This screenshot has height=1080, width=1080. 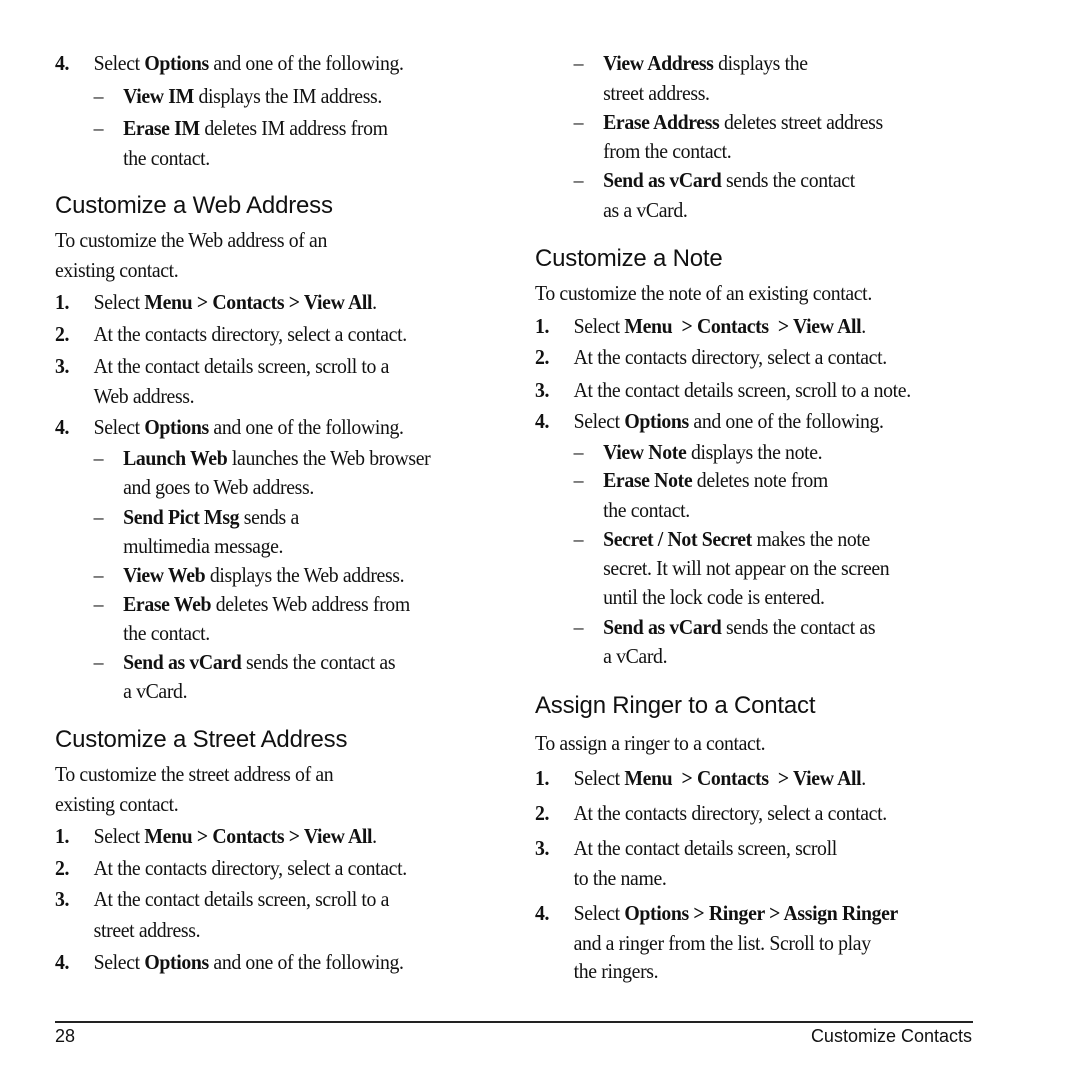 What do you see at coordinates (191, 240) in the screenshot?
I see `section-intro: To customize the Web address of an` at bounding box center [191, 240].